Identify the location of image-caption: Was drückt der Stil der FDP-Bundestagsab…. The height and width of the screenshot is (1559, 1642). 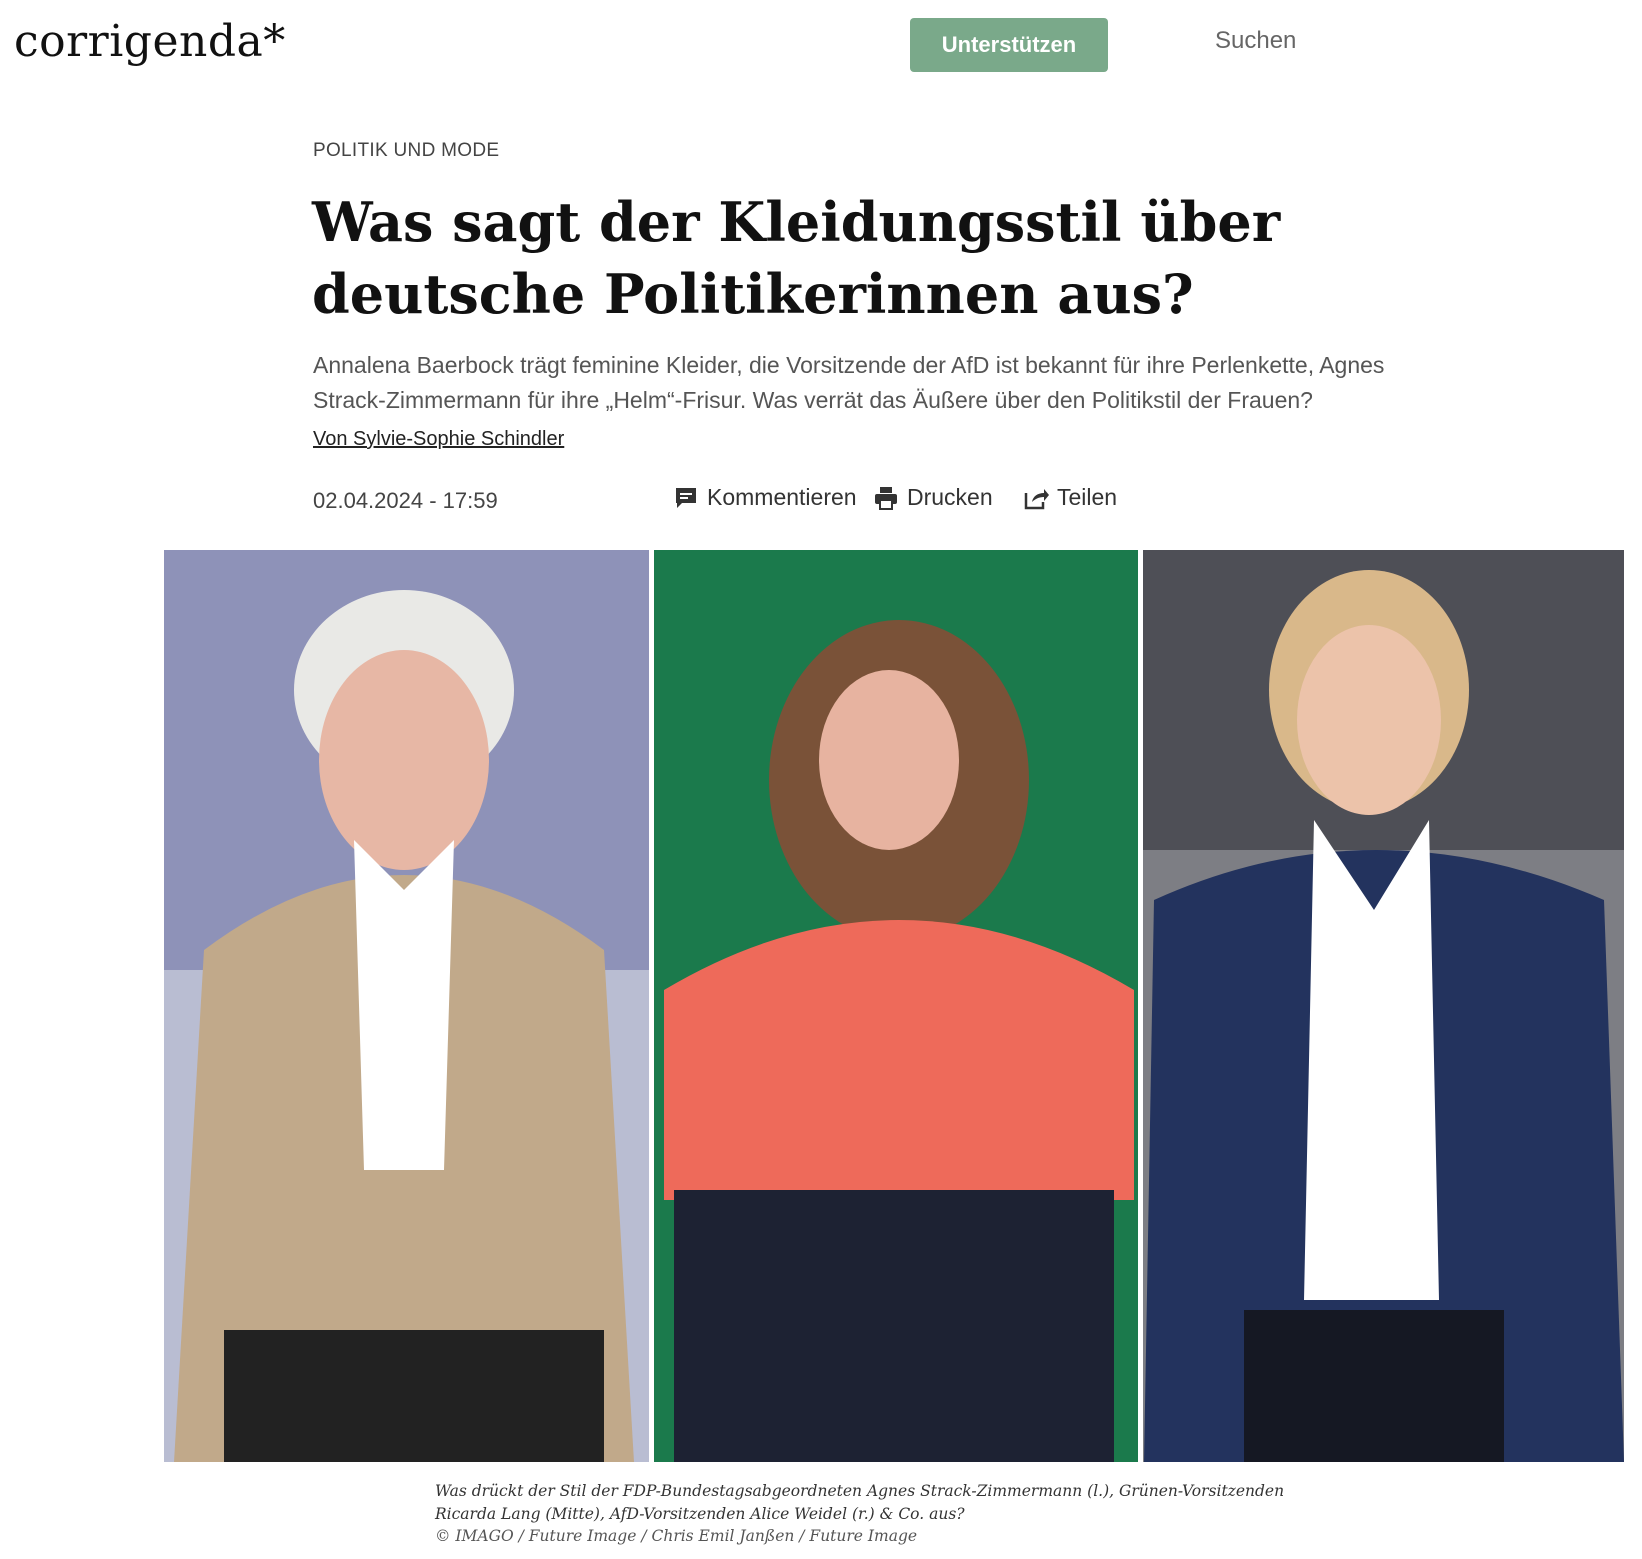
(860, 1502).